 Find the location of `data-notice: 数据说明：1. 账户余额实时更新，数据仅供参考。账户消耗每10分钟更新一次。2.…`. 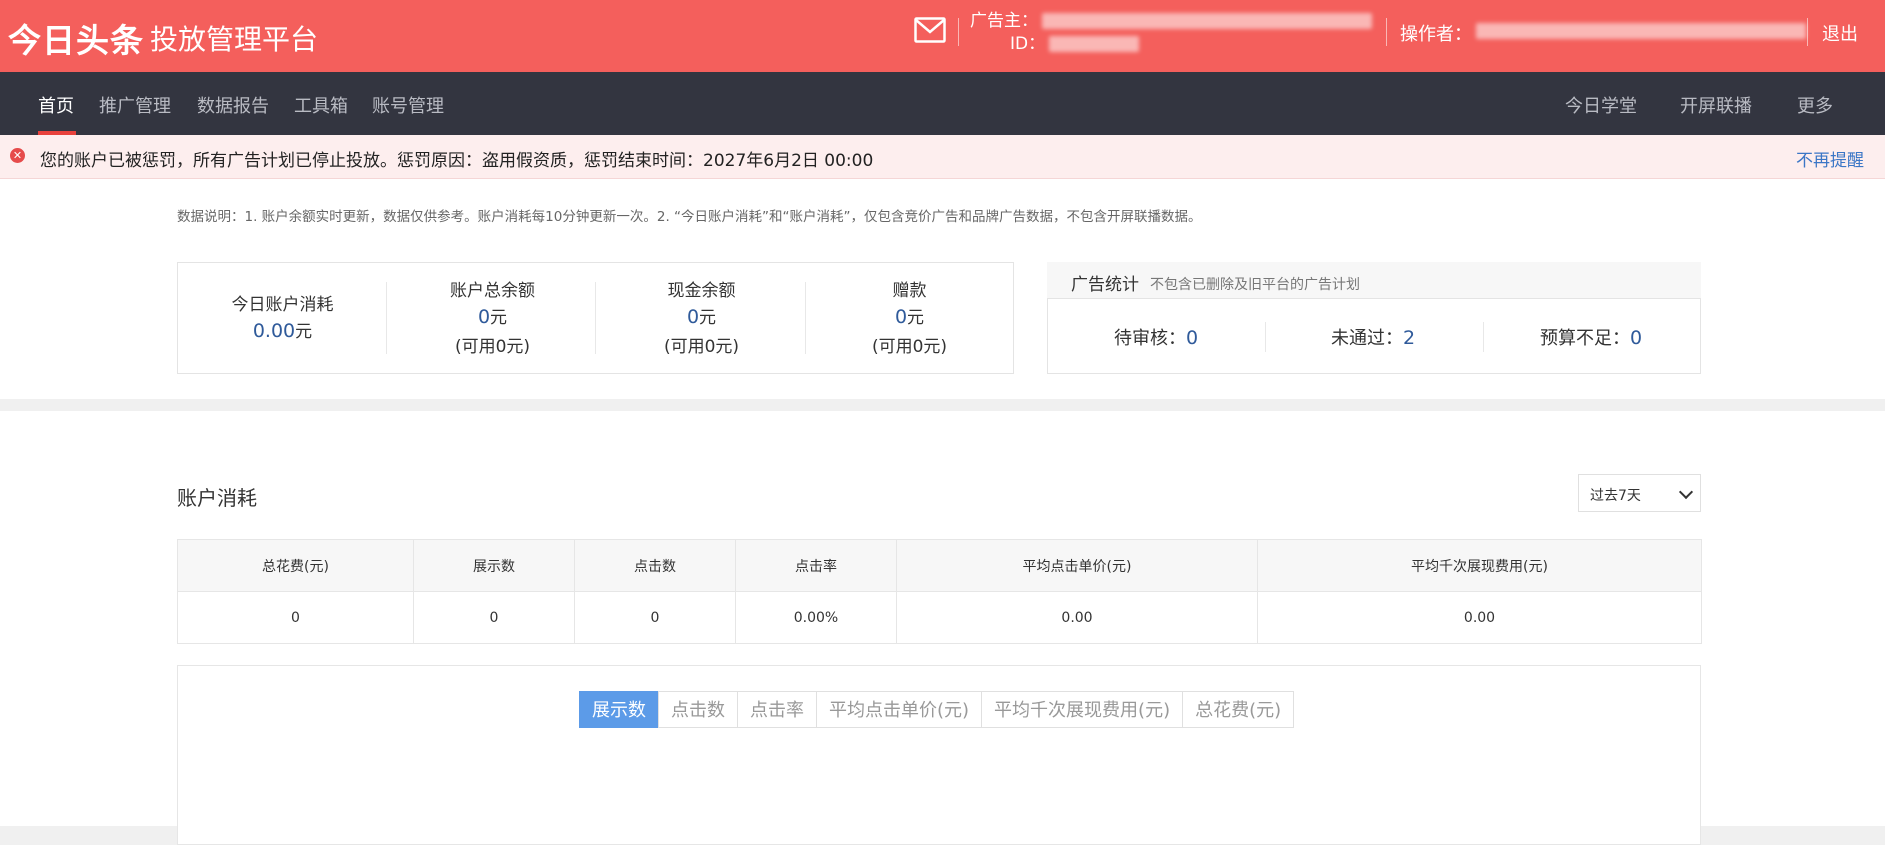

data-notice: 数据说明：1. 账户余额实时更新，数据仅供参考。账户消耗每10分钟更新一次。2.… is located at coordinates (689, 217).